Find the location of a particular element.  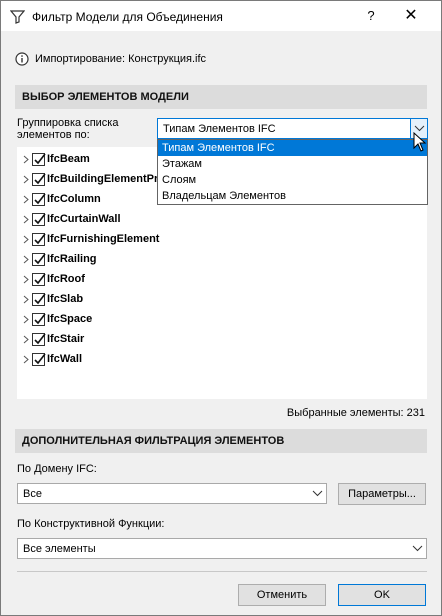

dropdown-option: Слоям is located at coordinates (292, 180).